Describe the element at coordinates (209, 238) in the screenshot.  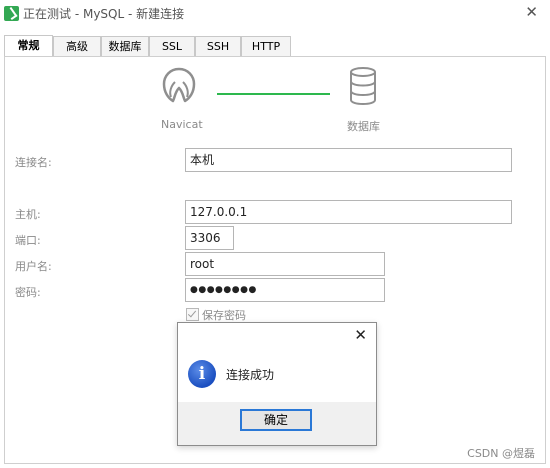
I see `port-input: 3306` at that location.